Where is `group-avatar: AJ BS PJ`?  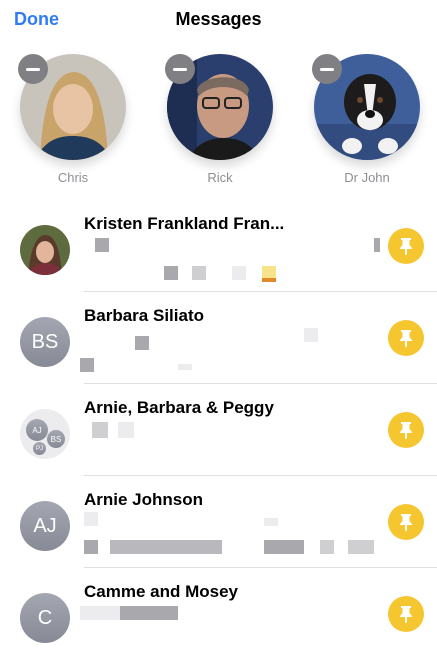
group-avatar: AJ BS PJ is located at coordinates (45, 434).